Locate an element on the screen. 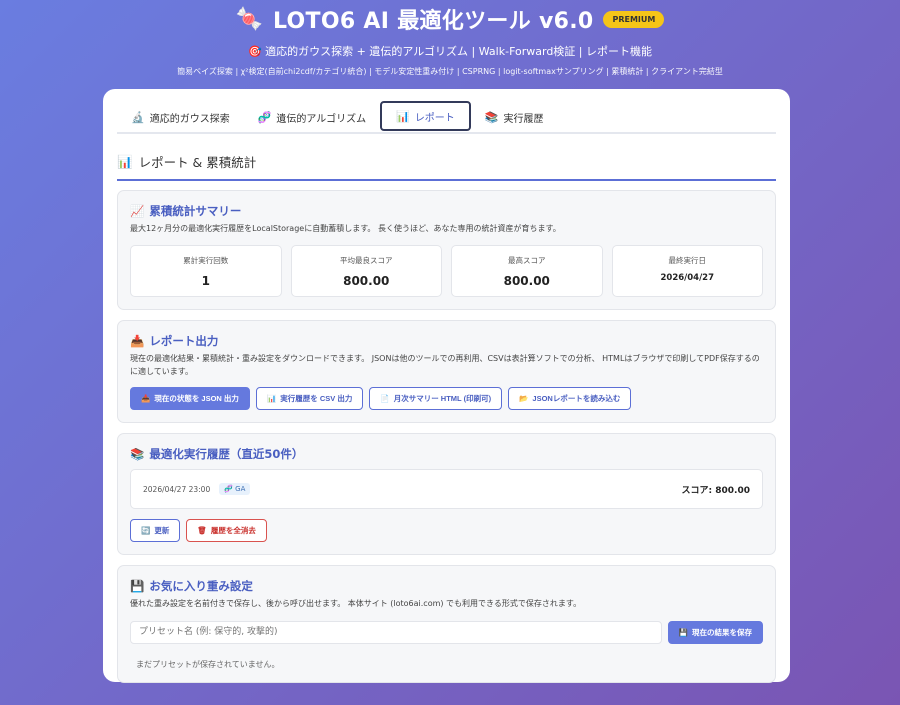  tab-bar: 🔬 適応的ガウス探索 🧬 遺伝的アルゴリズム 📊 レポート 📚 実行履歴 is located at coordinates (446, 117).